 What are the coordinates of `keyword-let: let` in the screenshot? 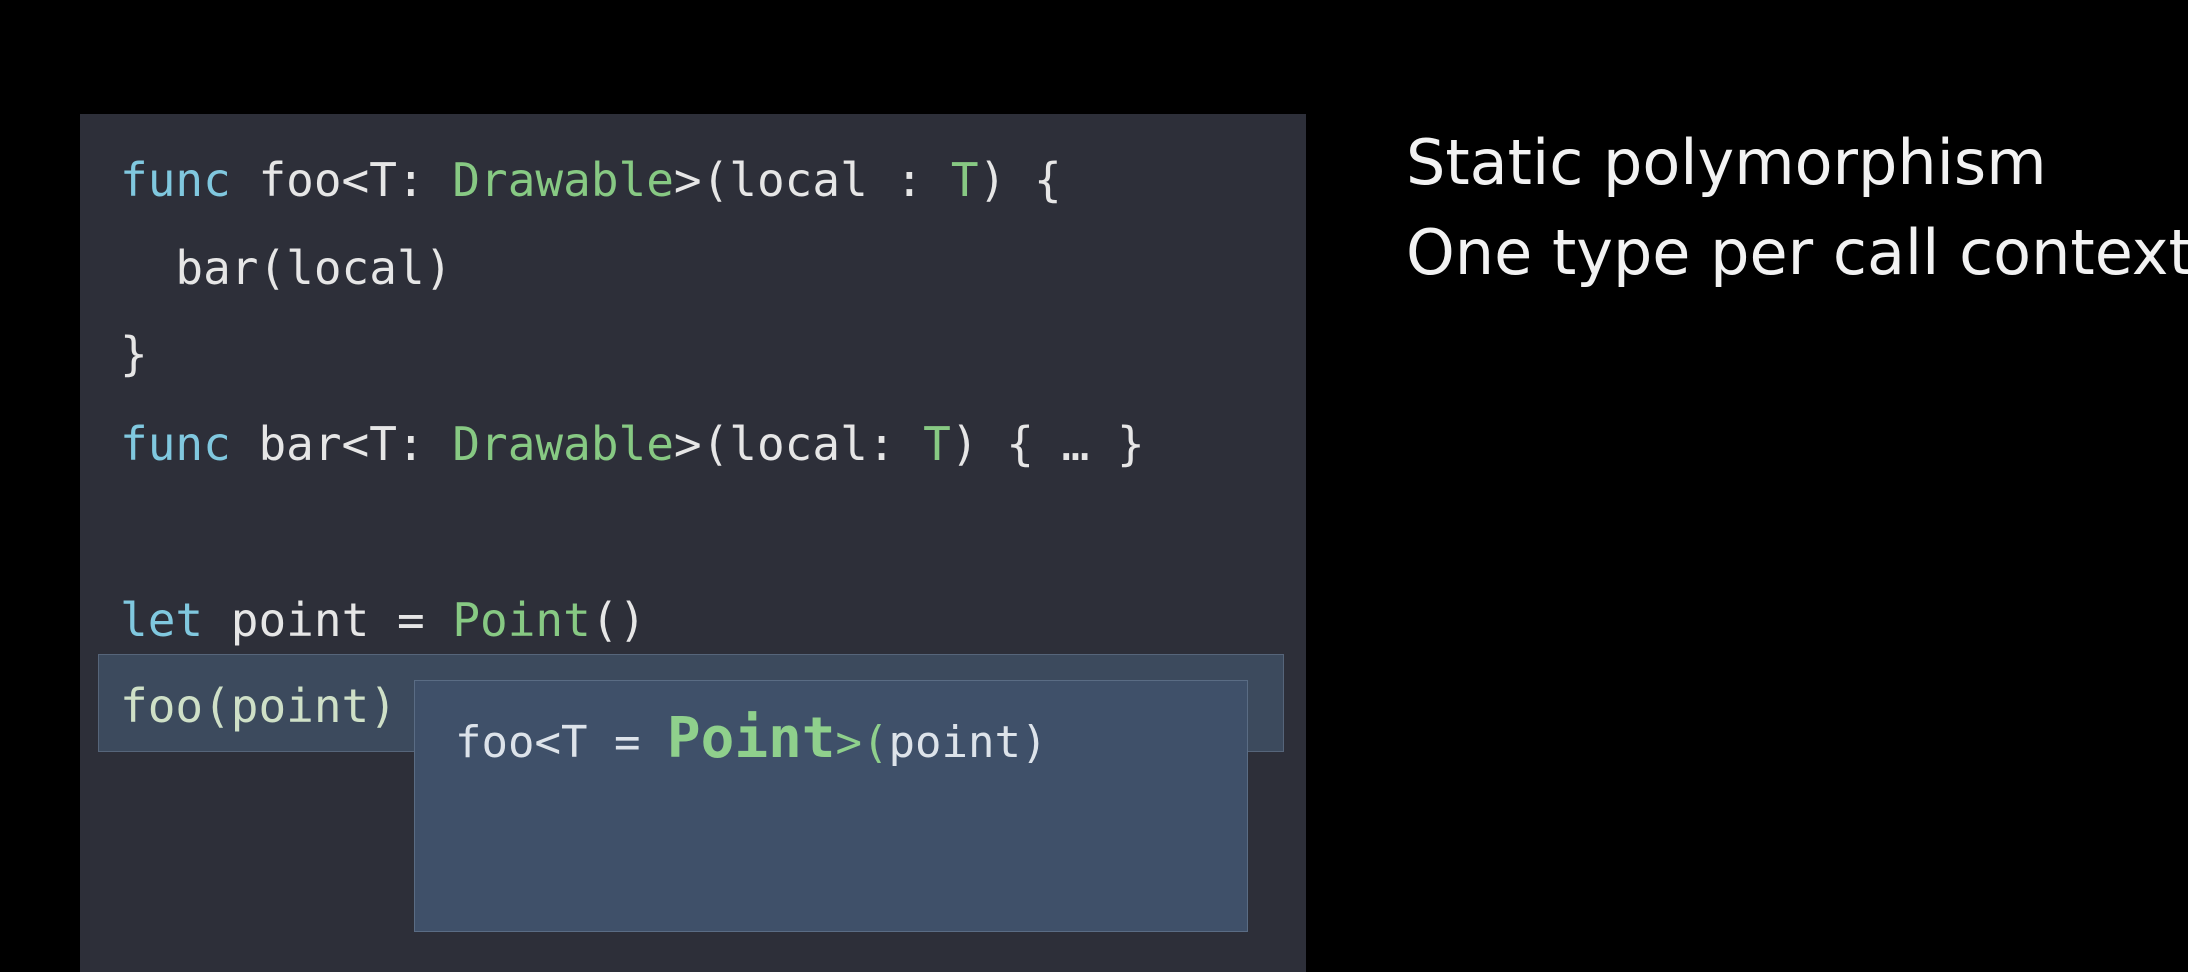 It's located at (162, 620).